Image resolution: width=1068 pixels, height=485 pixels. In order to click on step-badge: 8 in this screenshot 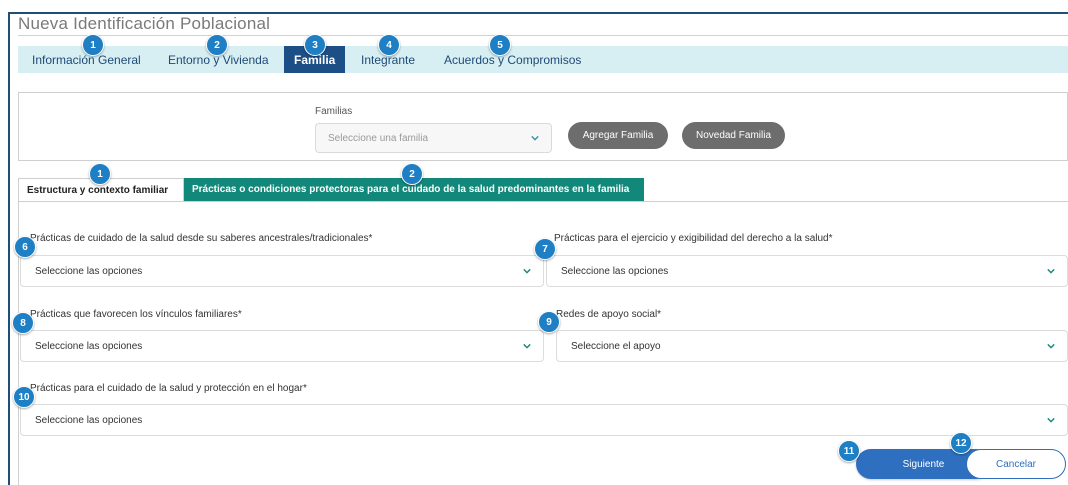, I will do `click(23, 323)`.